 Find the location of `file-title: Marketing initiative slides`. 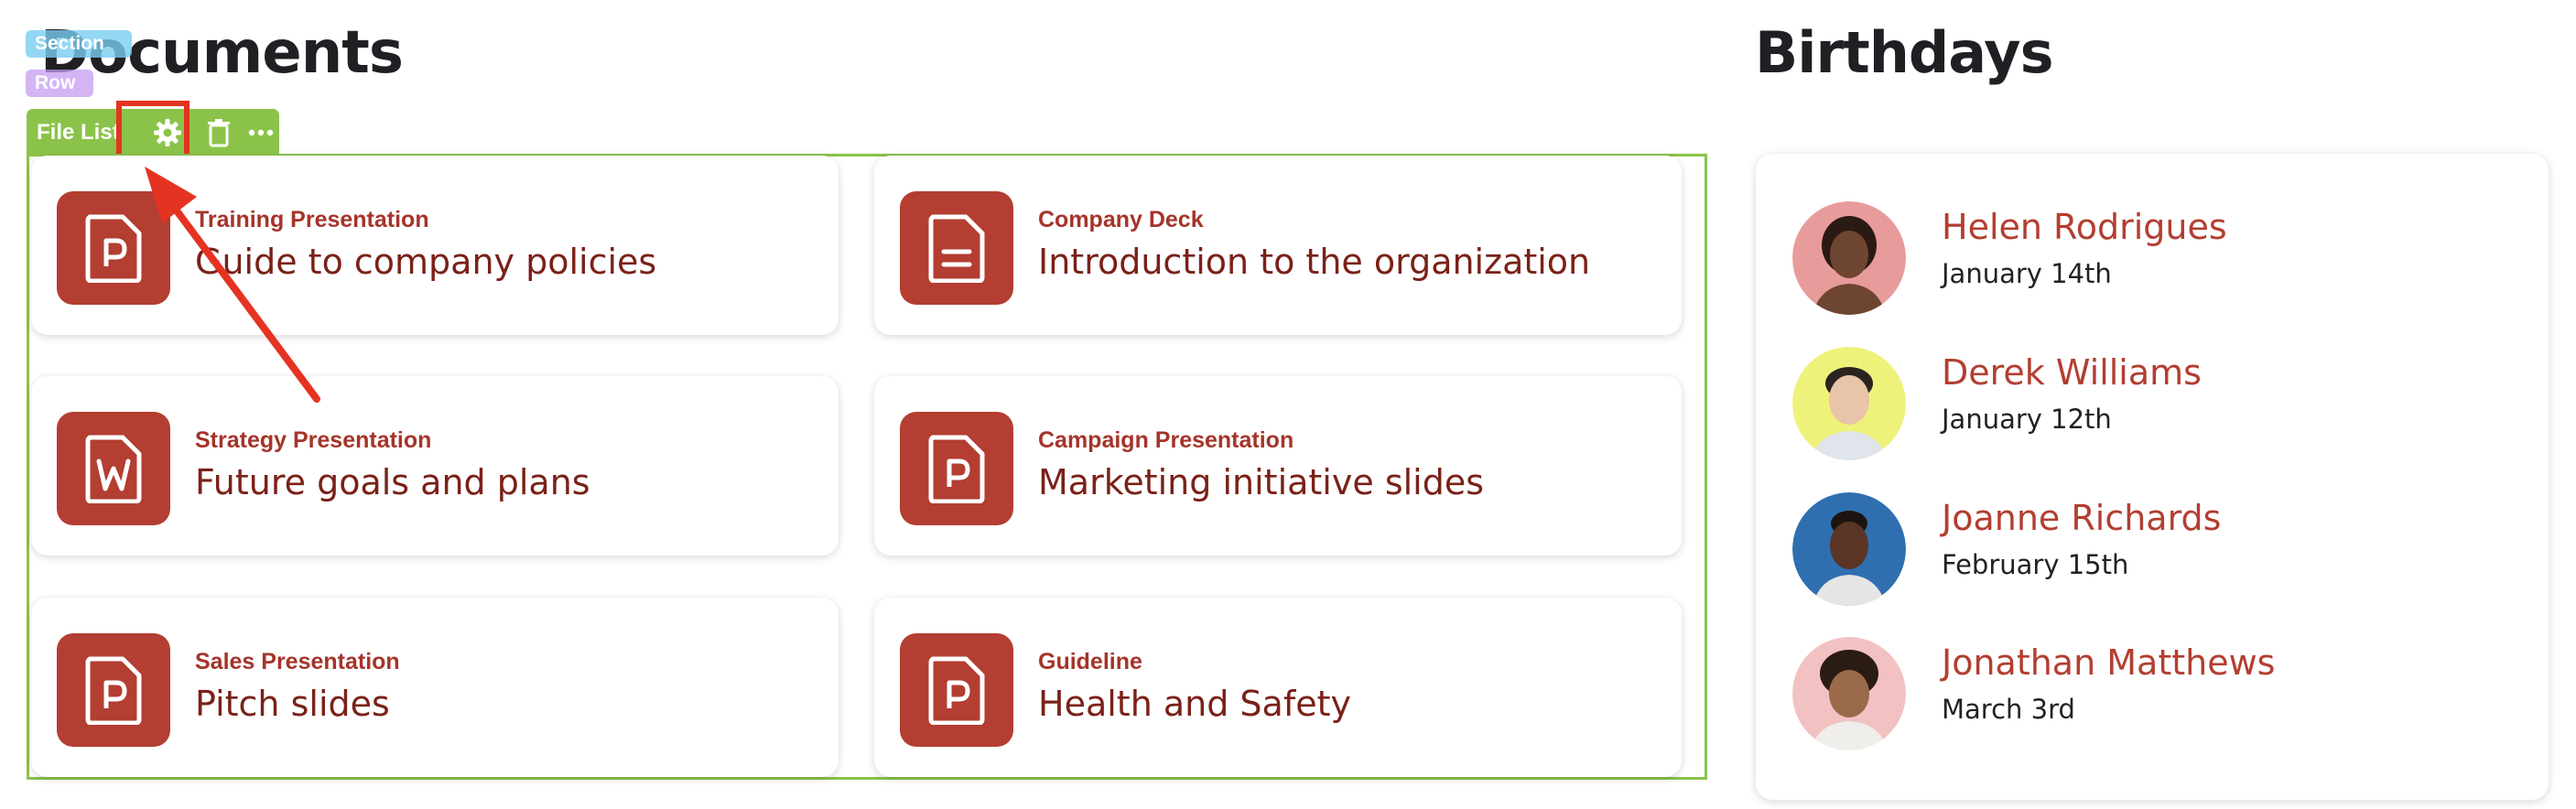

file-title: Marketing initiative slides is located at coordinates (1262, 482).